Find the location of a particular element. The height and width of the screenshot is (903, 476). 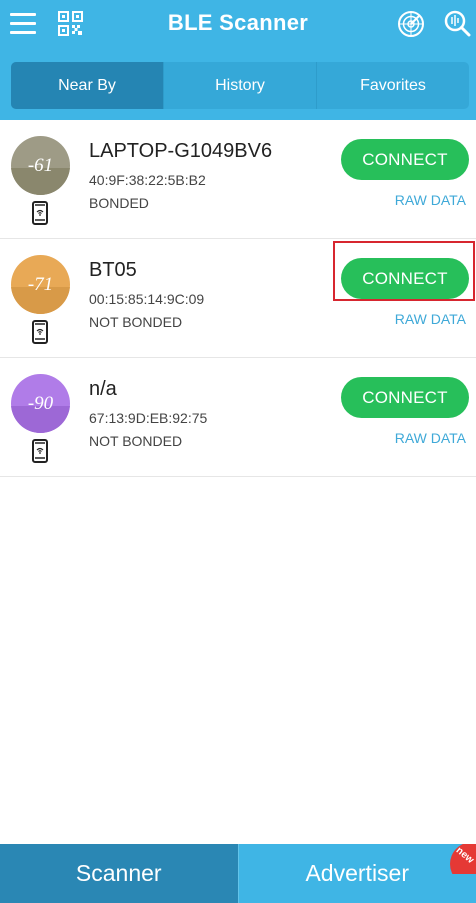

advertiser-label: Advertiser is located at coordinates (357, 873).